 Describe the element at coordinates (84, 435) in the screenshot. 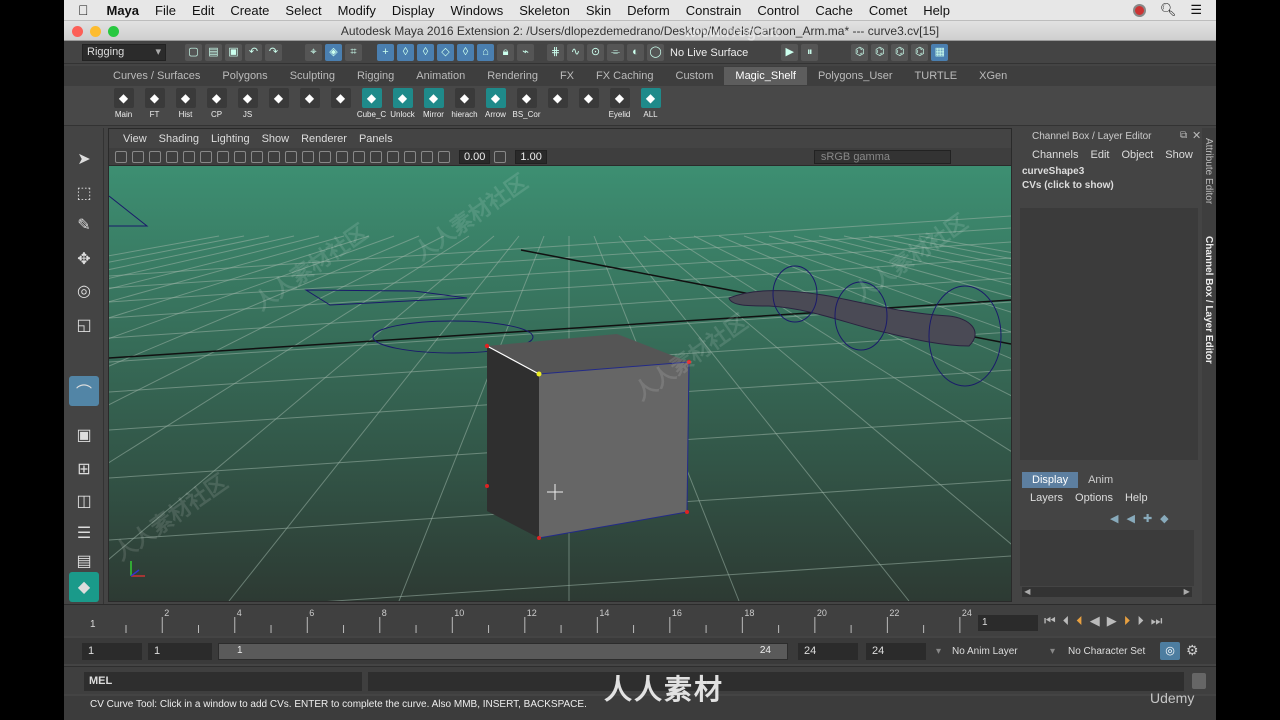

I see `single-view-icon: ▣` at that location.